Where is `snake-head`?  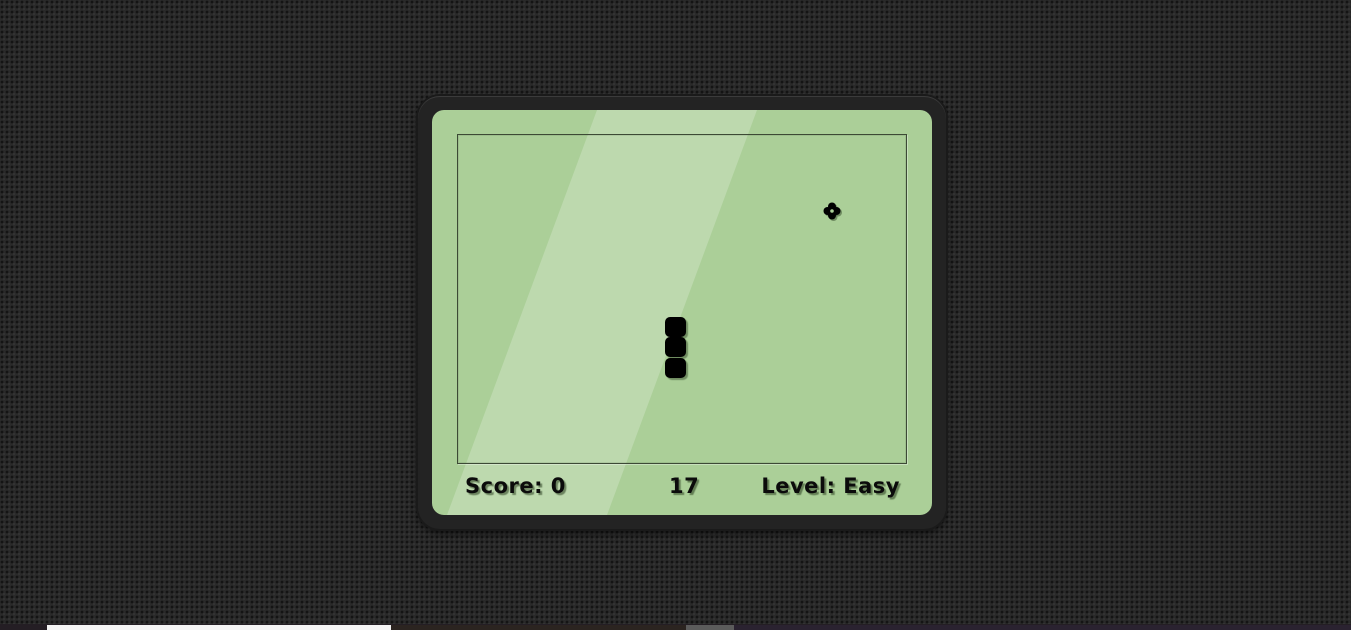 snake-head is located at coordinates (675, 326).